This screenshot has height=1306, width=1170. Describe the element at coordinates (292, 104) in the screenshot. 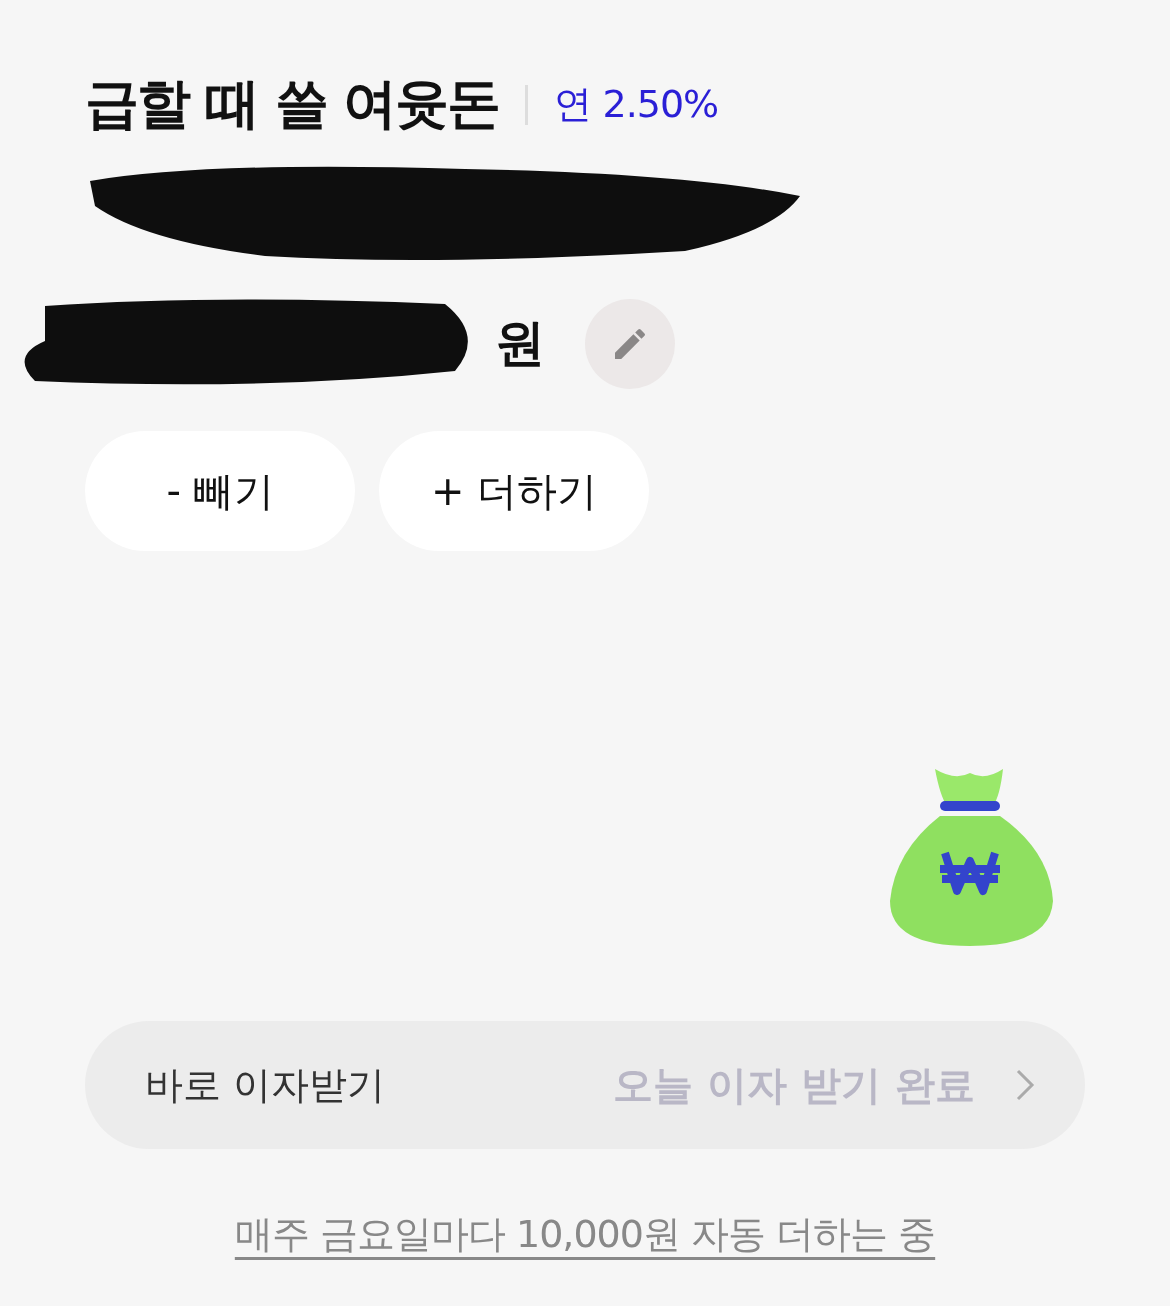

I see `page-title: 급할 때 쓸 여윳돈` at that location.